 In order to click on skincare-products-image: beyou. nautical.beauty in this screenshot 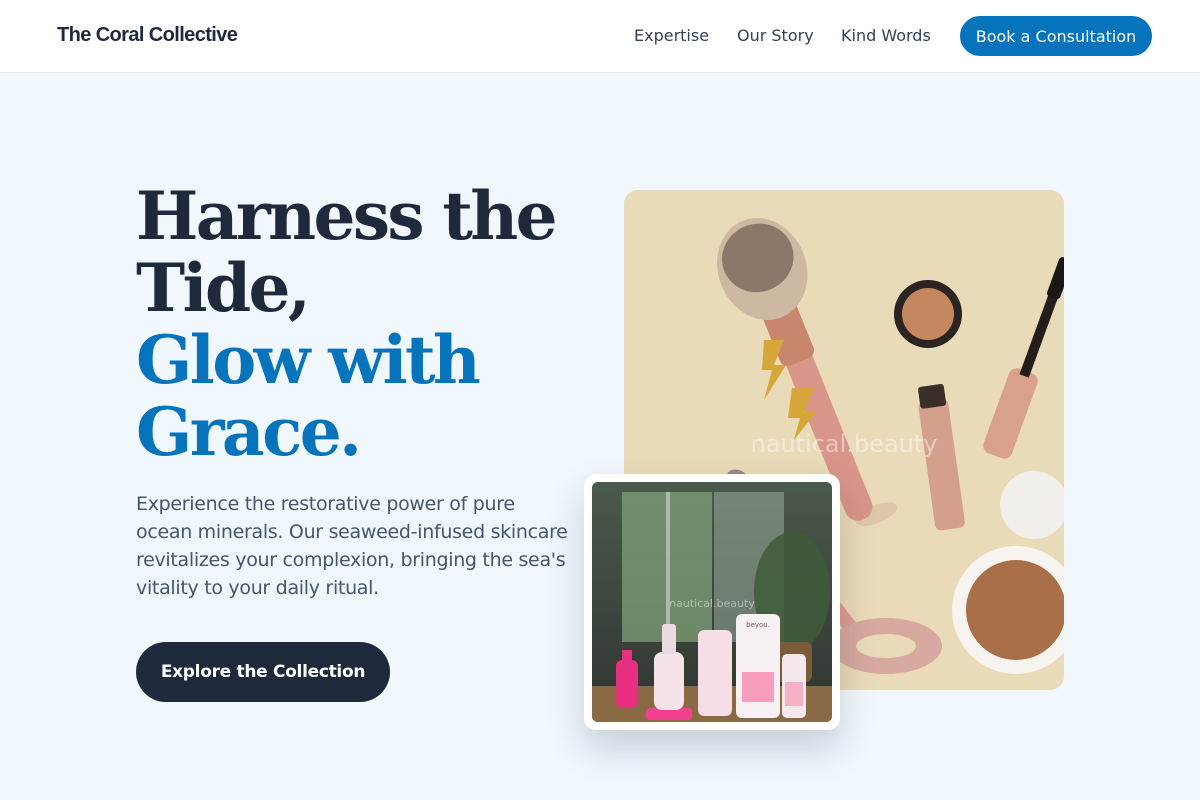, I will do `click(712, 602)`.